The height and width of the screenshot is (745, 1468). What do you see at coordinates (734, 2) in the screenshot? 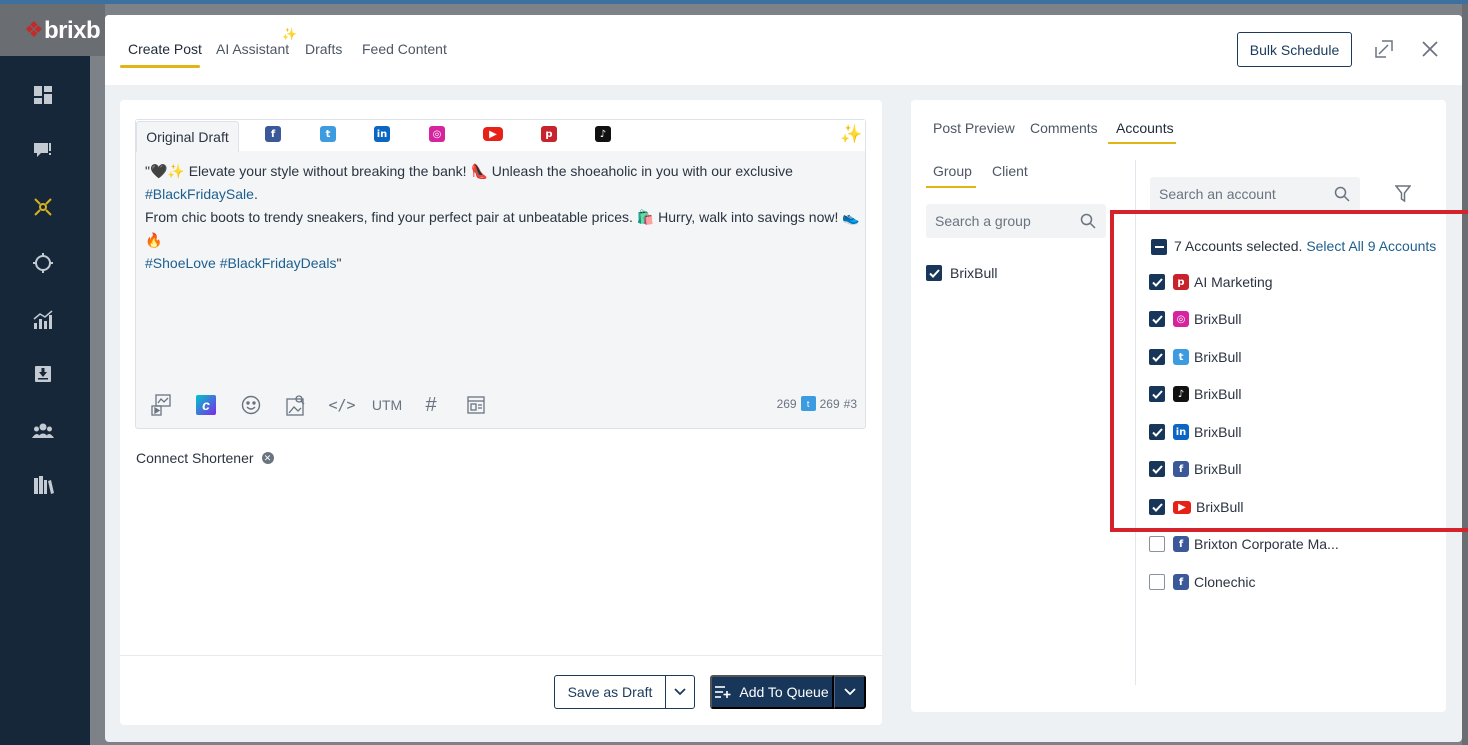
I see `window-top-border` at bounding box center [734, 2].